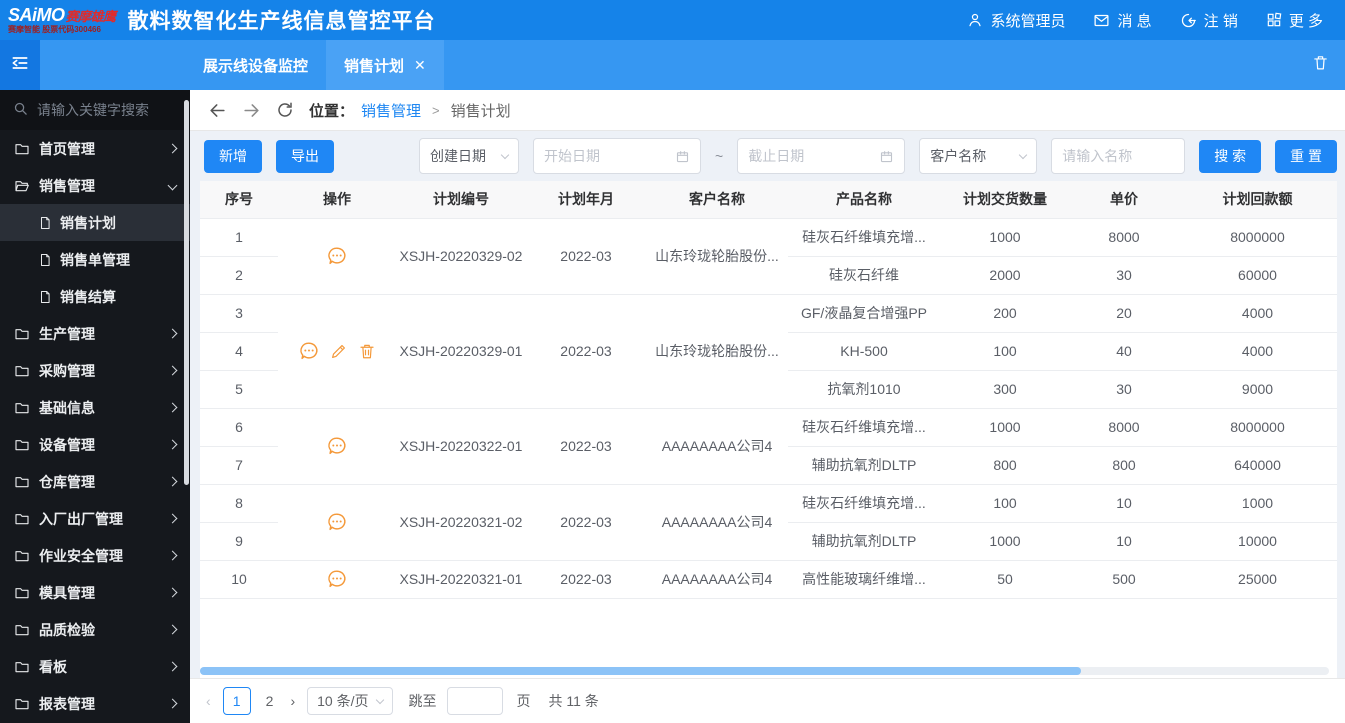  Describe the element at coordinates (978, 156) in the screenshot. I see `filter-field-select: 客户名称` at that location.